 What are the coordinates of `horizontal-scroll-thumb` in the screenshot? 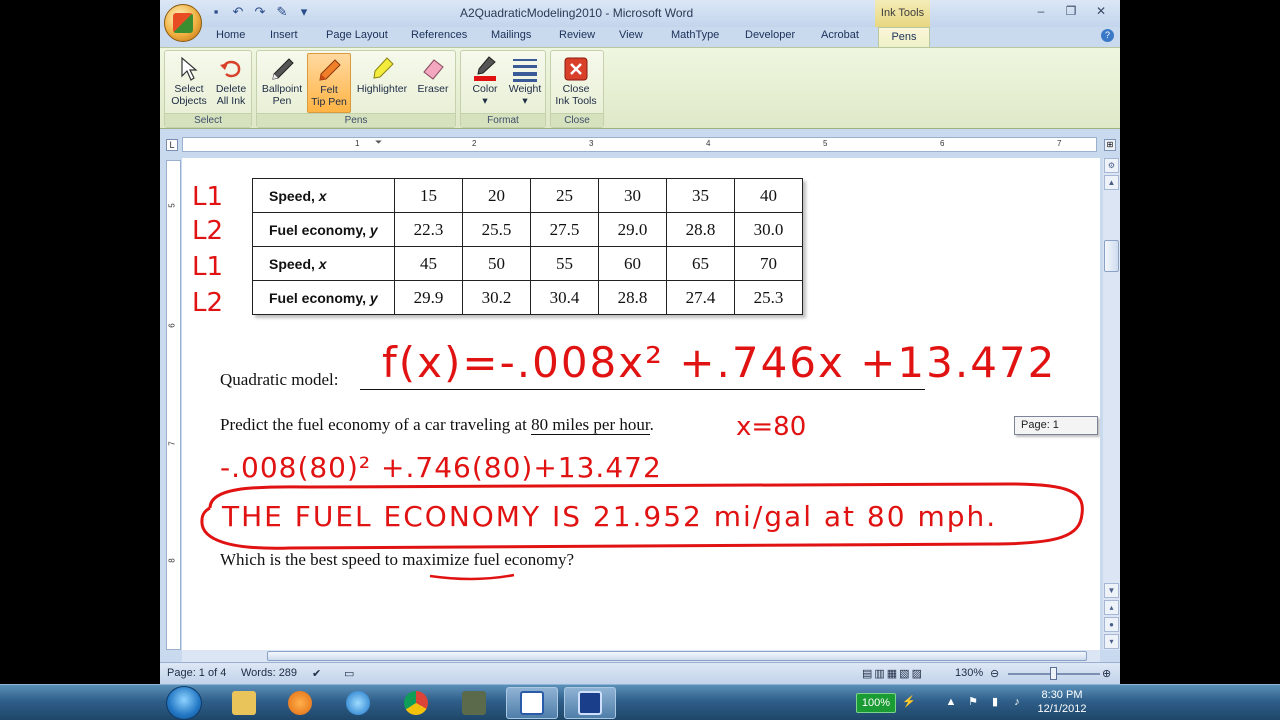 It's located at (677, 656).